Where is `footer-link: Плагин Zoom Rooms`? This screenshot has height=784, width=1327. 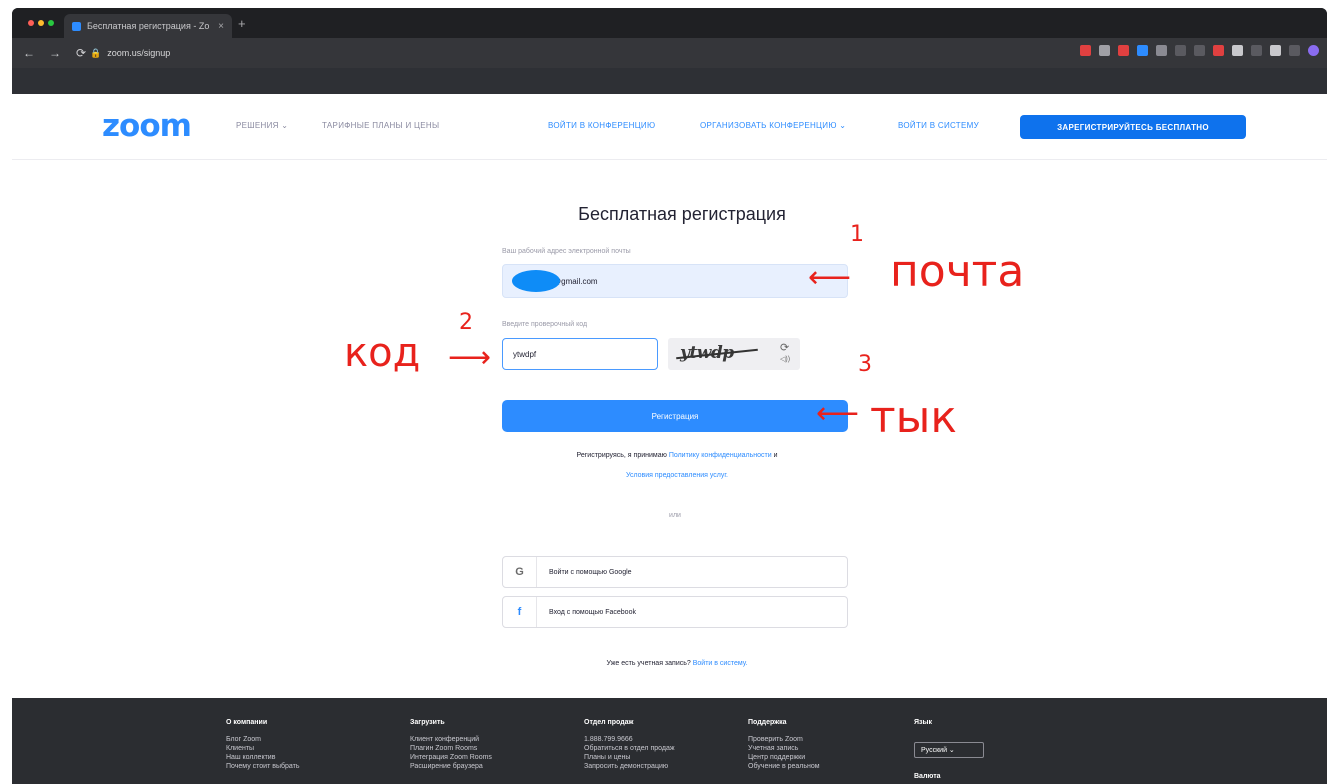 footer-link: Плагин Zoom Rooms is located at coordinates (451, 748).